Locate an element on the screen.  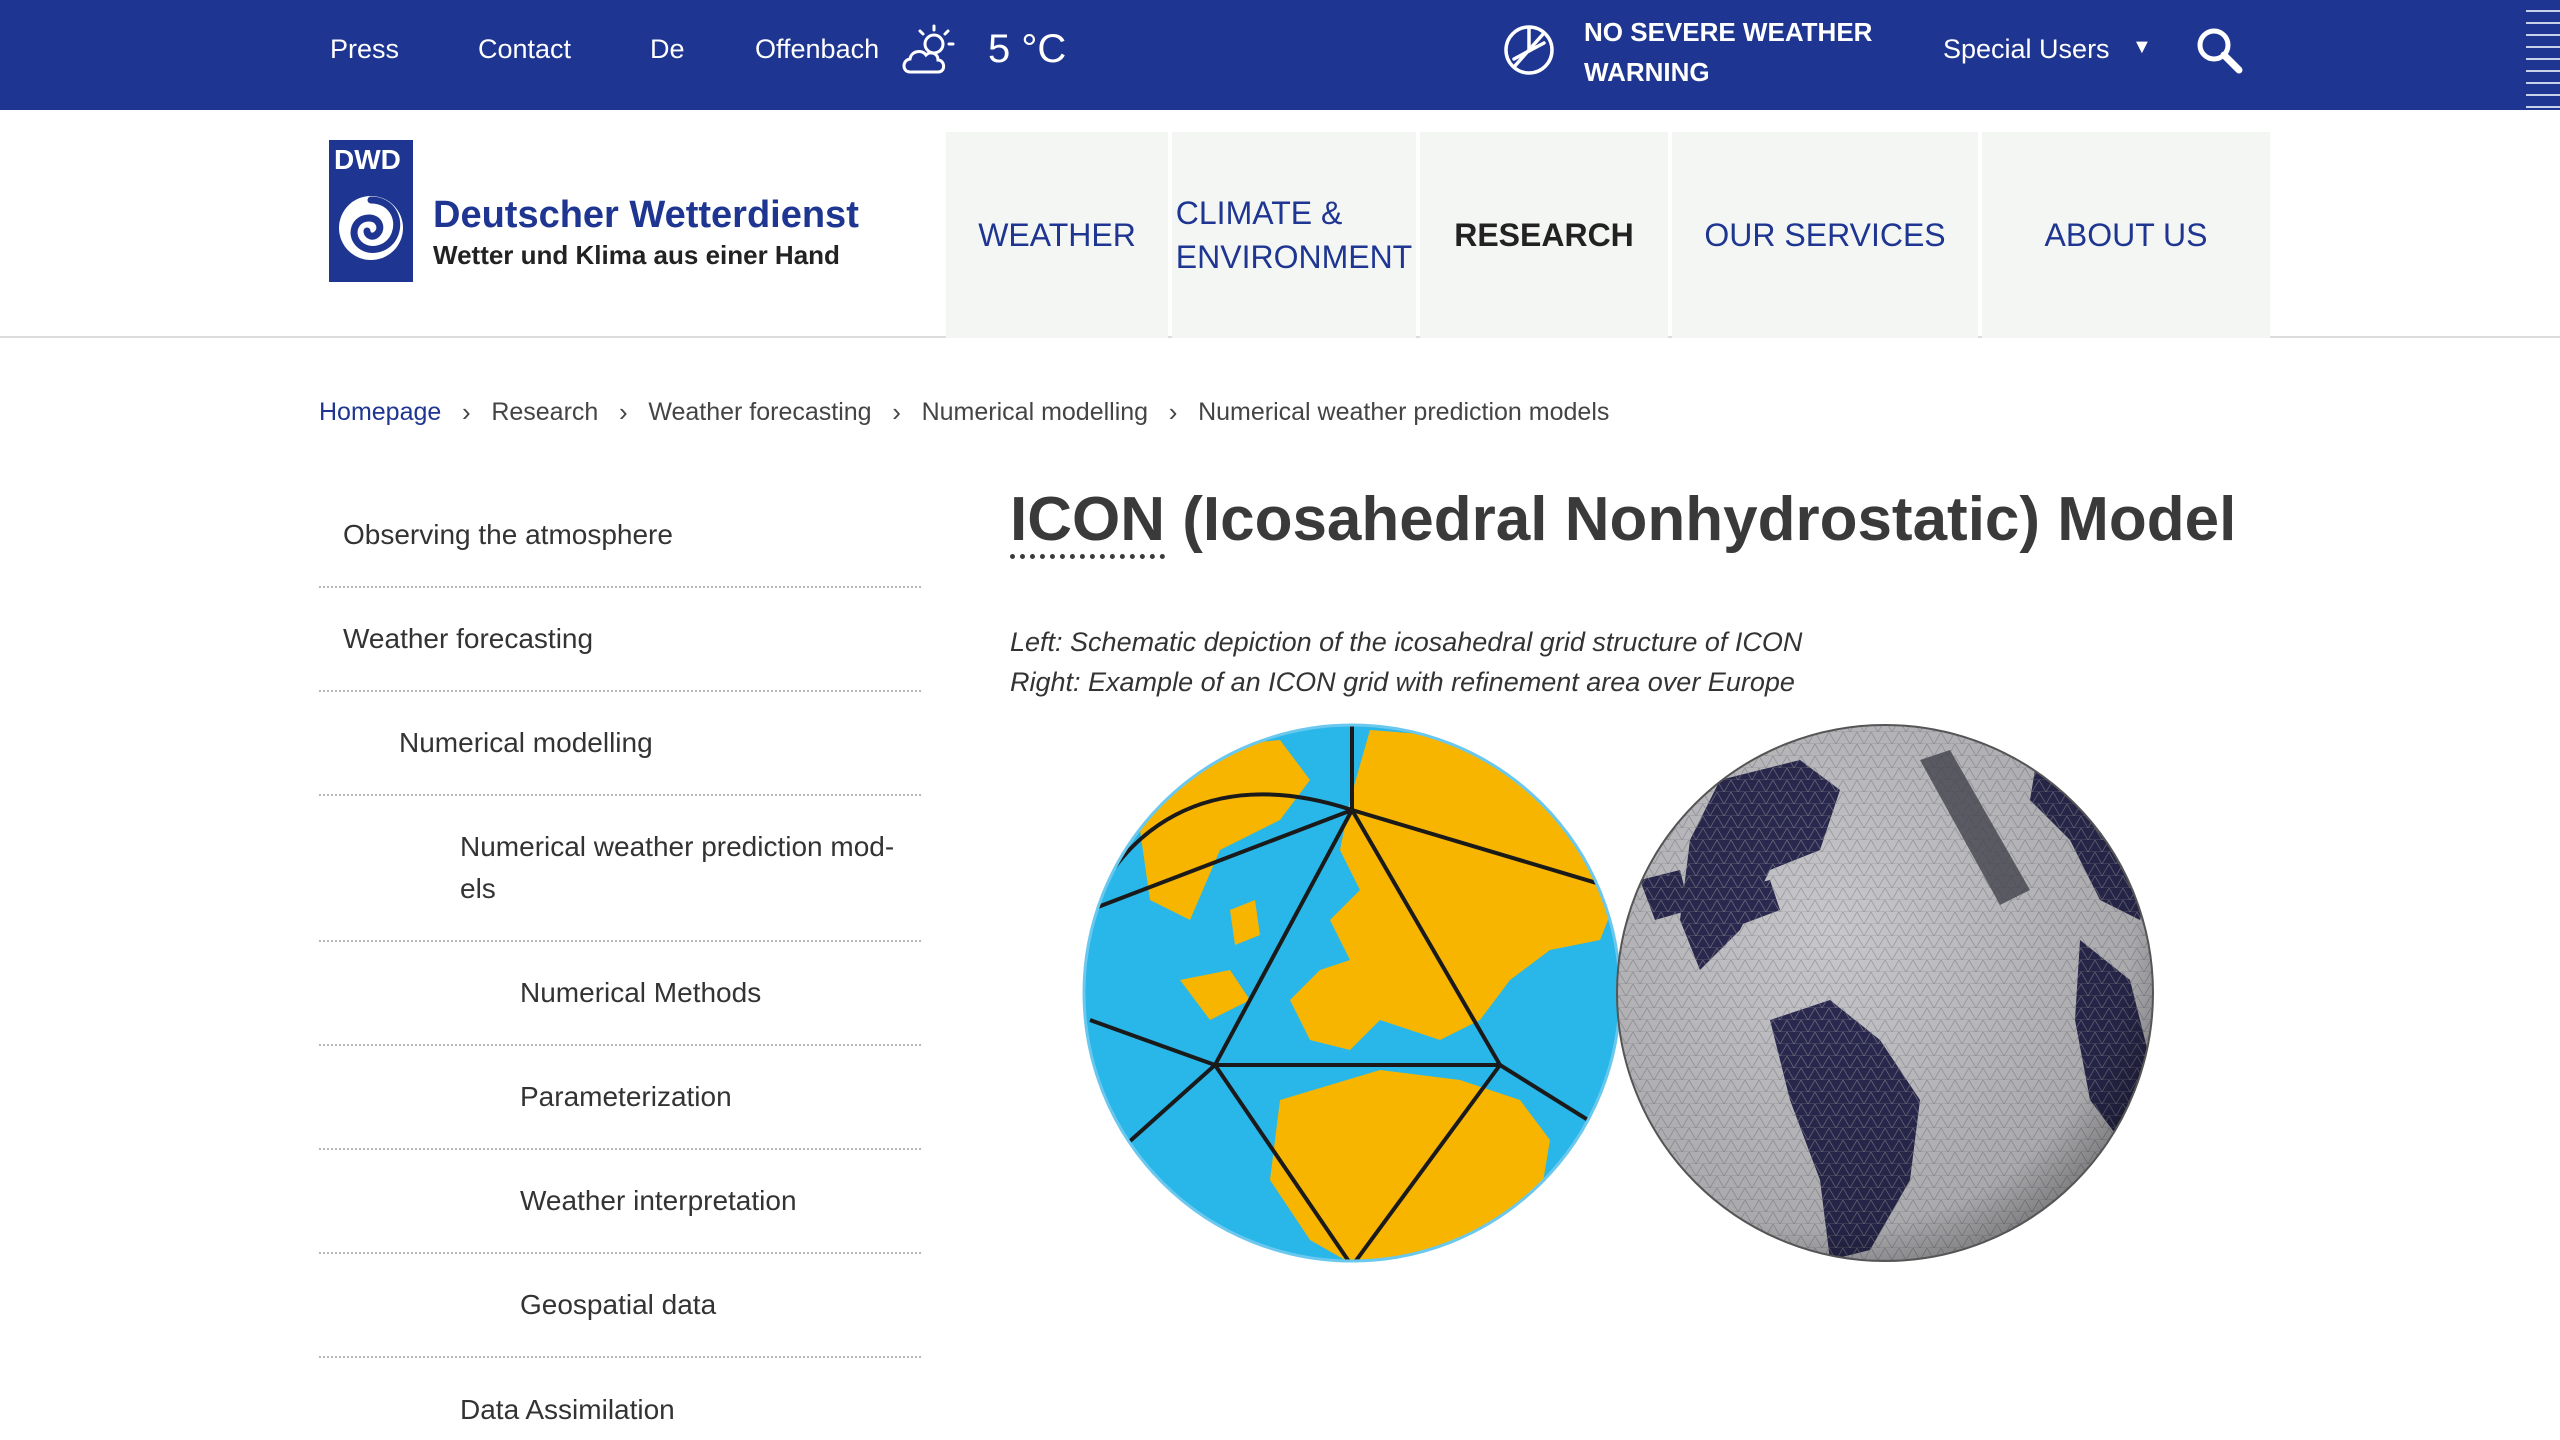
nav-about-label: ABOUT US is located at coordinates (2126, 235).